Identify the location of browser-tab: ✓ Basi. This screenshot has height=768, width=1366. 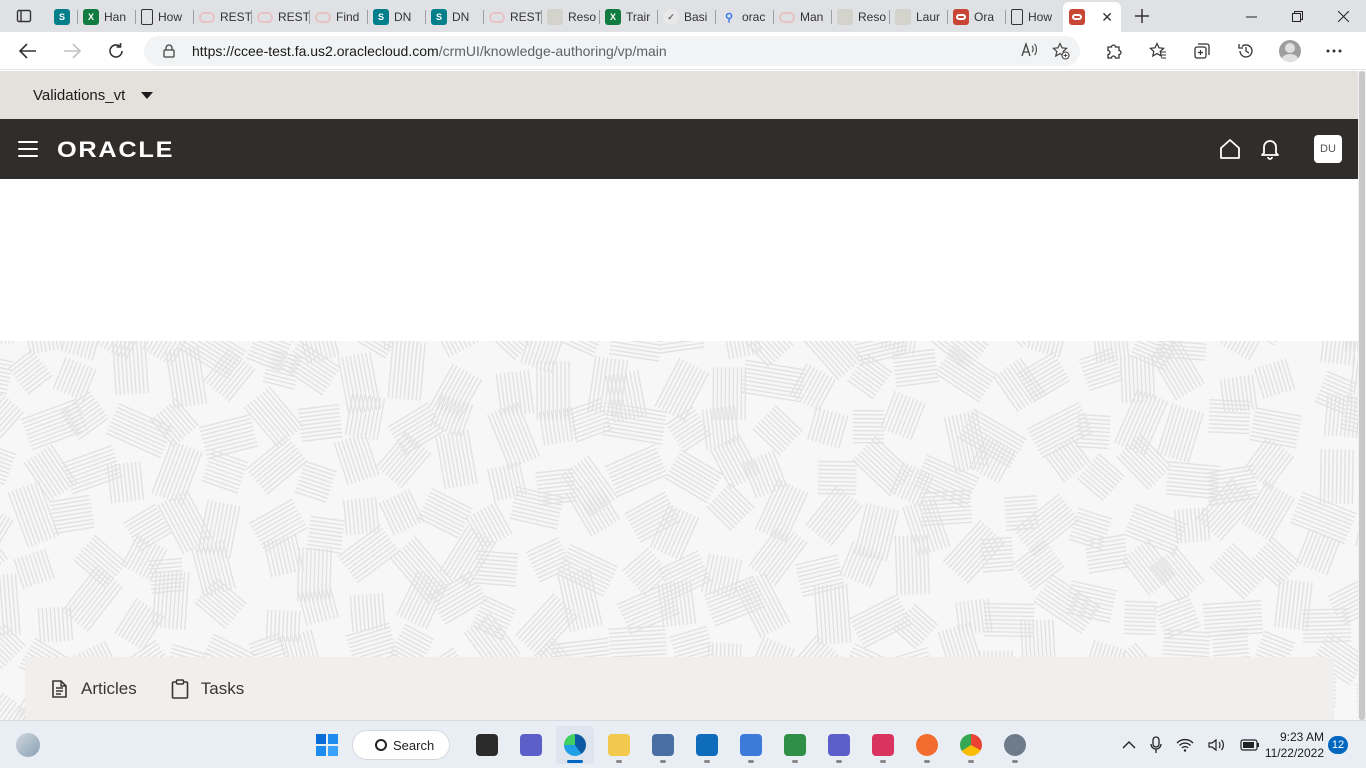
(686, 17).